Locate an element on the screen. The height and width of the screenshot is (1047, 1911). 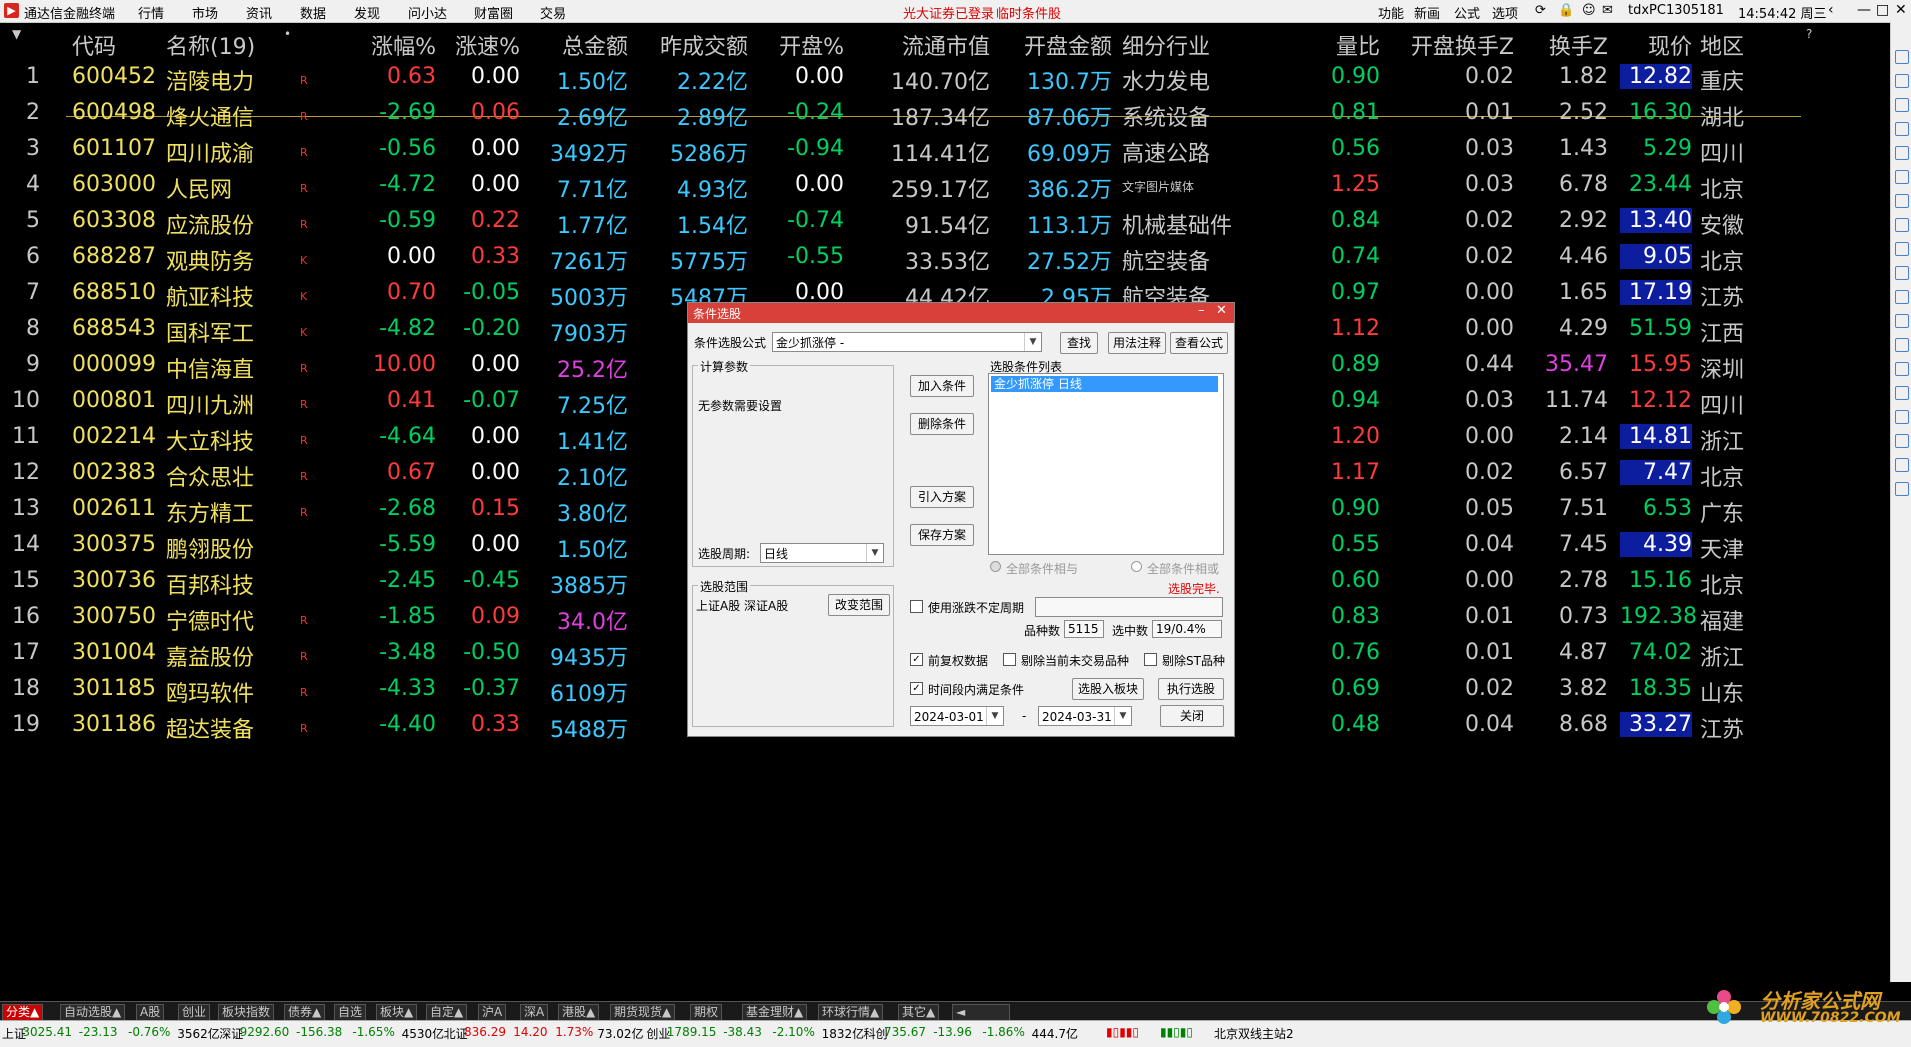
col-header-open-turnover: 开盘换手Z is located at coordinates (1447, 45).